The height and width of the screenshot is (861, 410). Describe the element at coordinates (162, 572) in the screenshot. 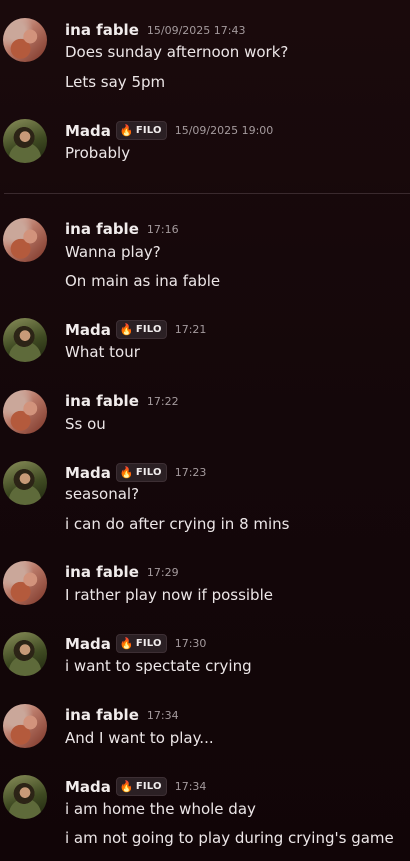

I see `timestamp: 17:29` at that location.